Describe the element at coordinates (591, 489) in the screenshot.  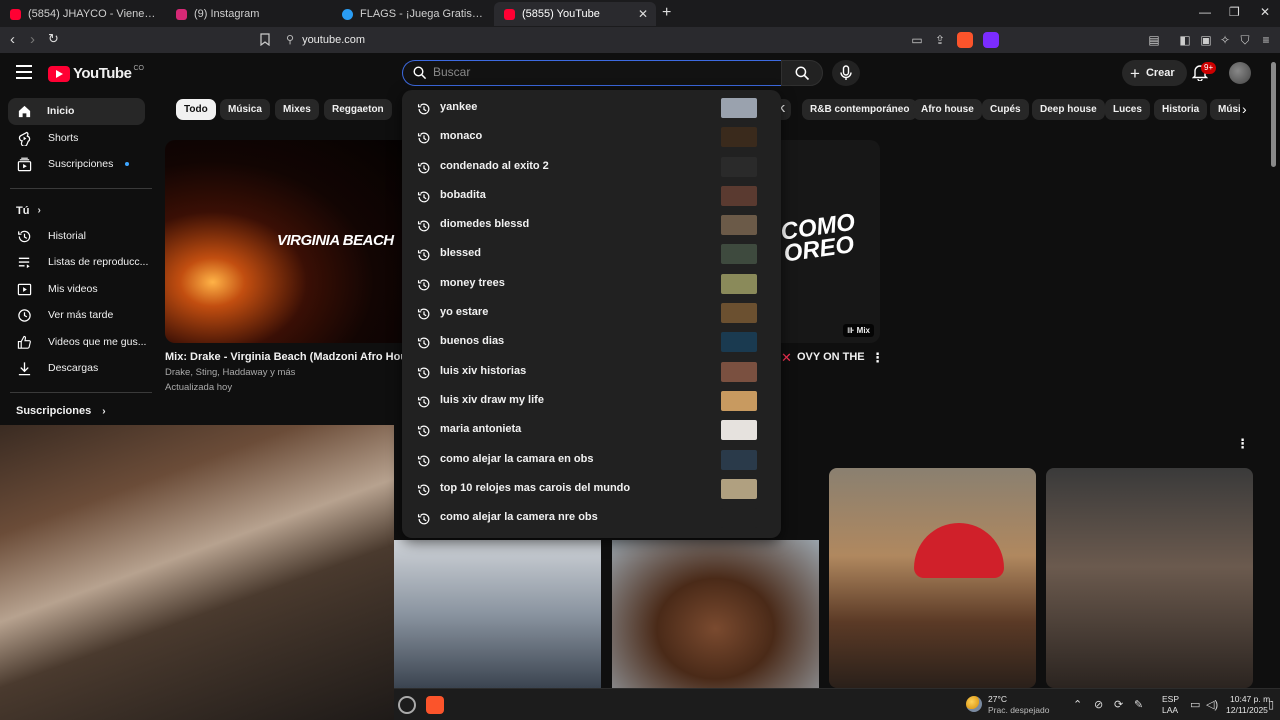
I see `search-suggestion: top 10 relojes mas carois del mundo` at that location.